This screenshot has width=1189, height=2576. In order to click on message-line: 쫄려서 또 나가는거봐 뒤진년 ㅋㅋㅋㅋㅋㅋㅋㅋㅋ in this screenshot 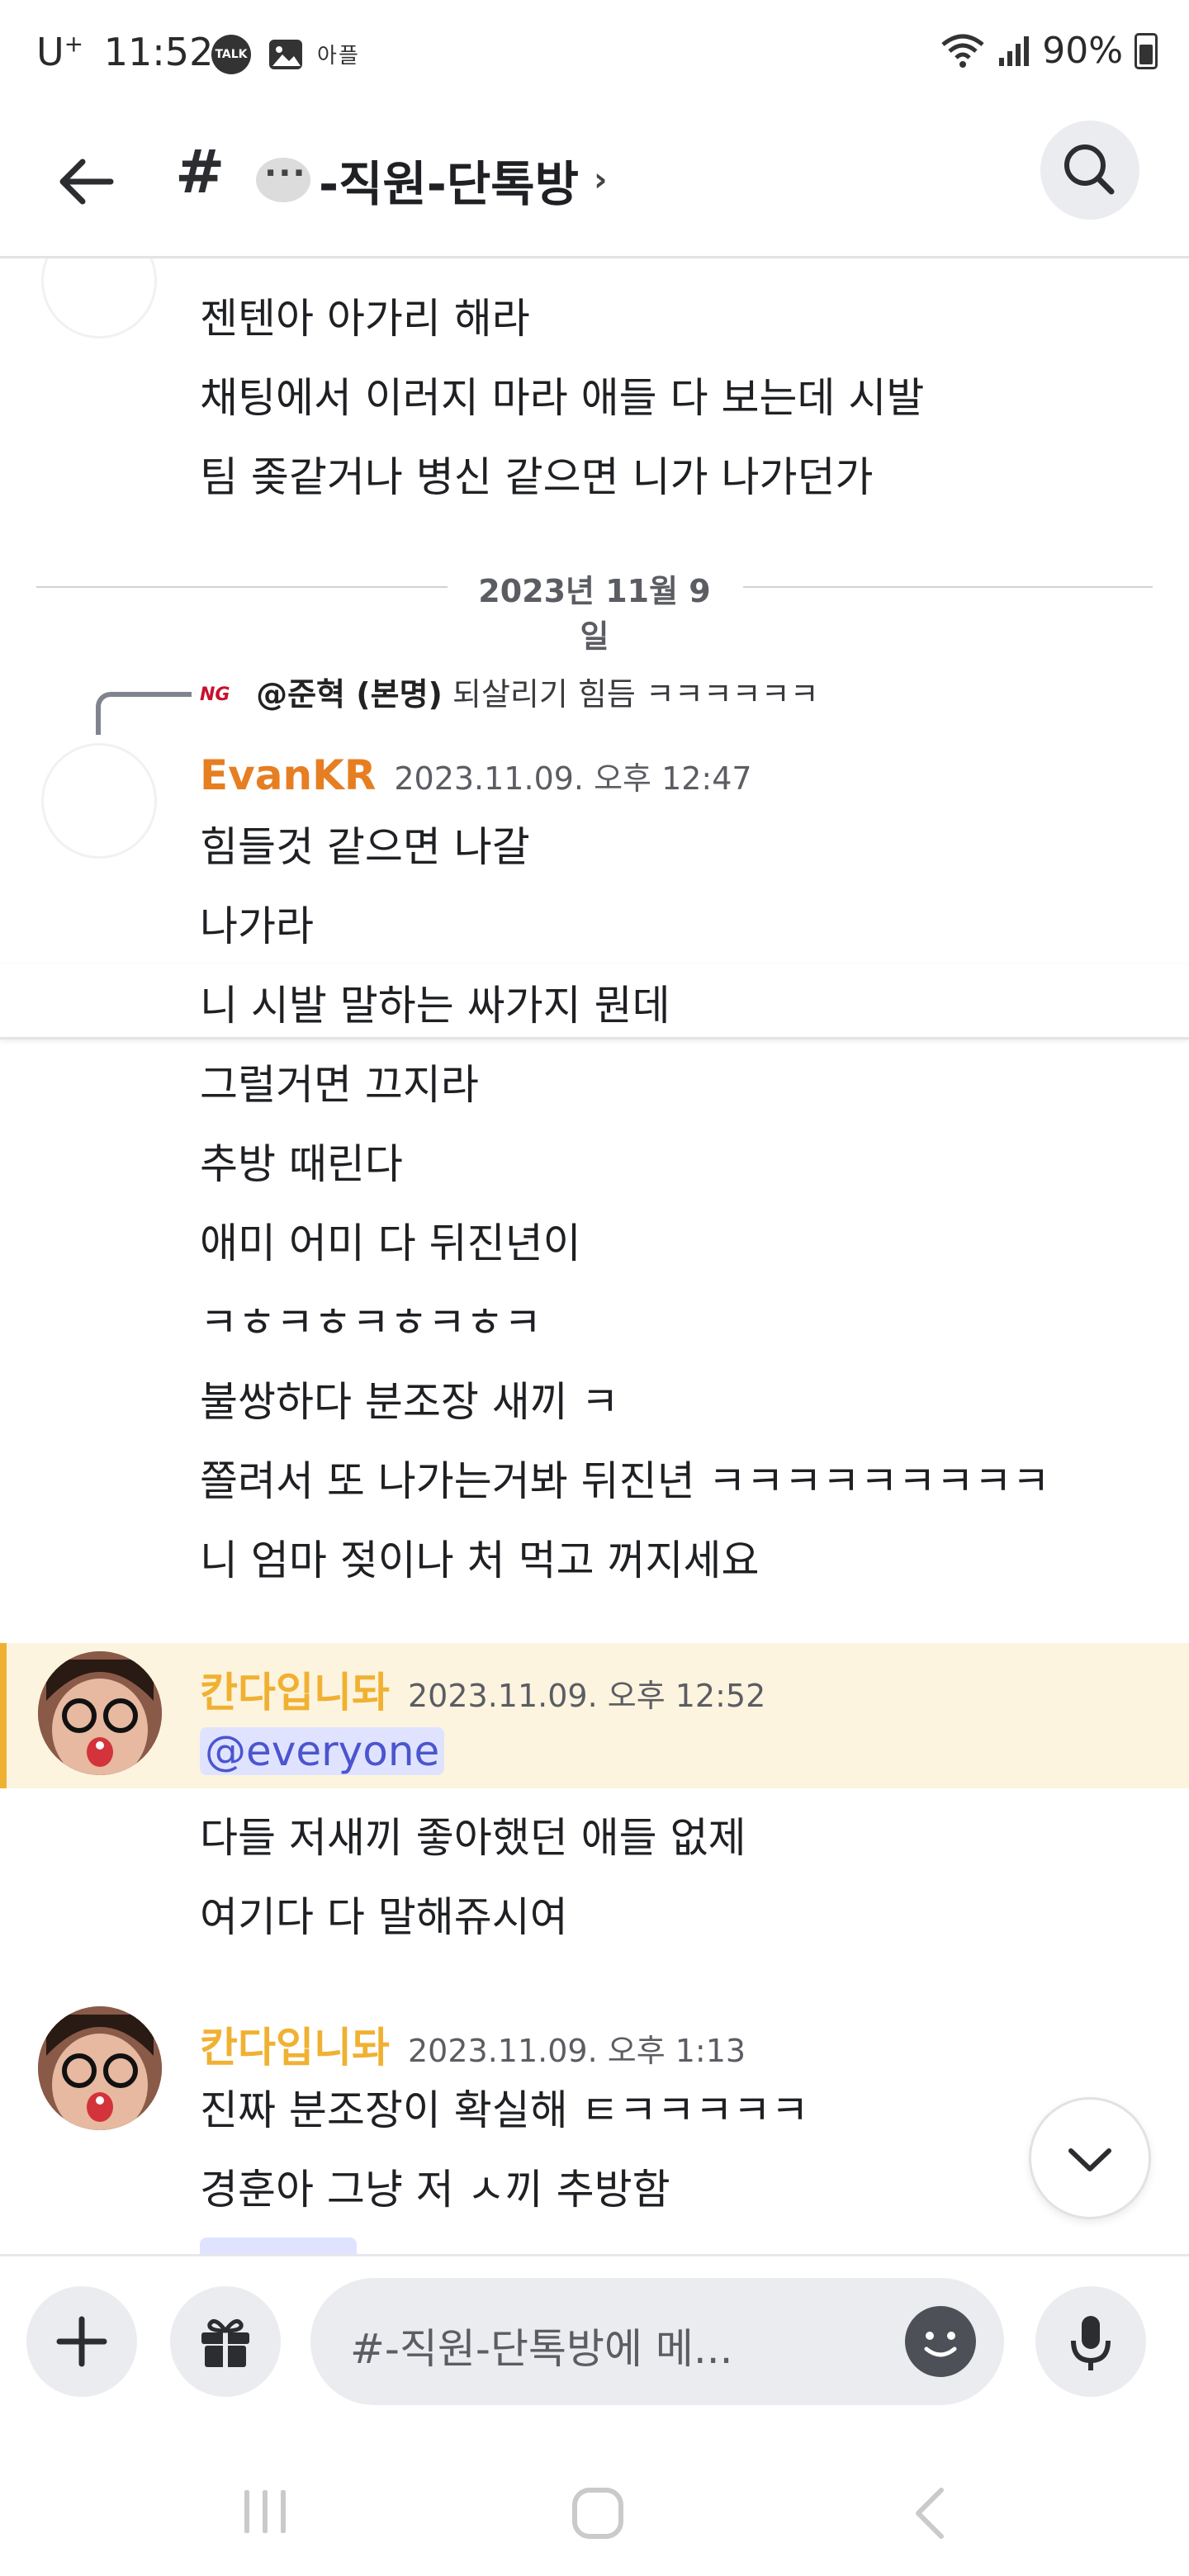, I will do `click(625, 1481)`.